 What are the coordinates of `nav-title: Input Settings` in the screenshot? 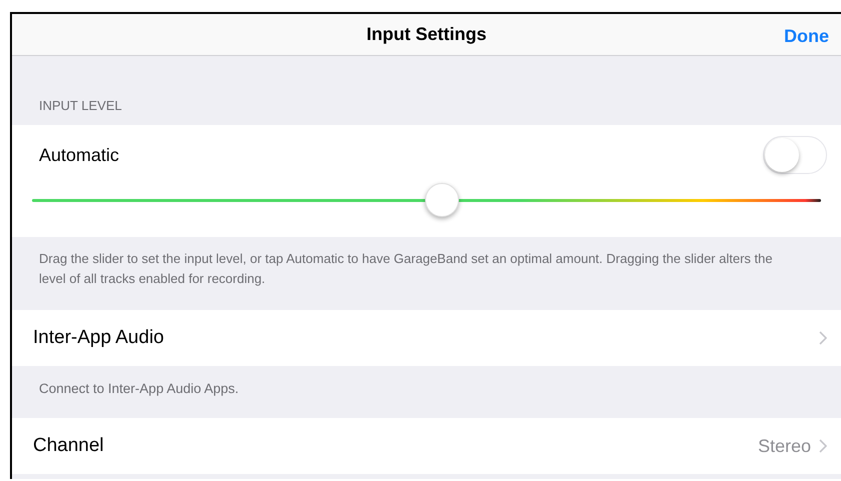 It's located at (426, 34).